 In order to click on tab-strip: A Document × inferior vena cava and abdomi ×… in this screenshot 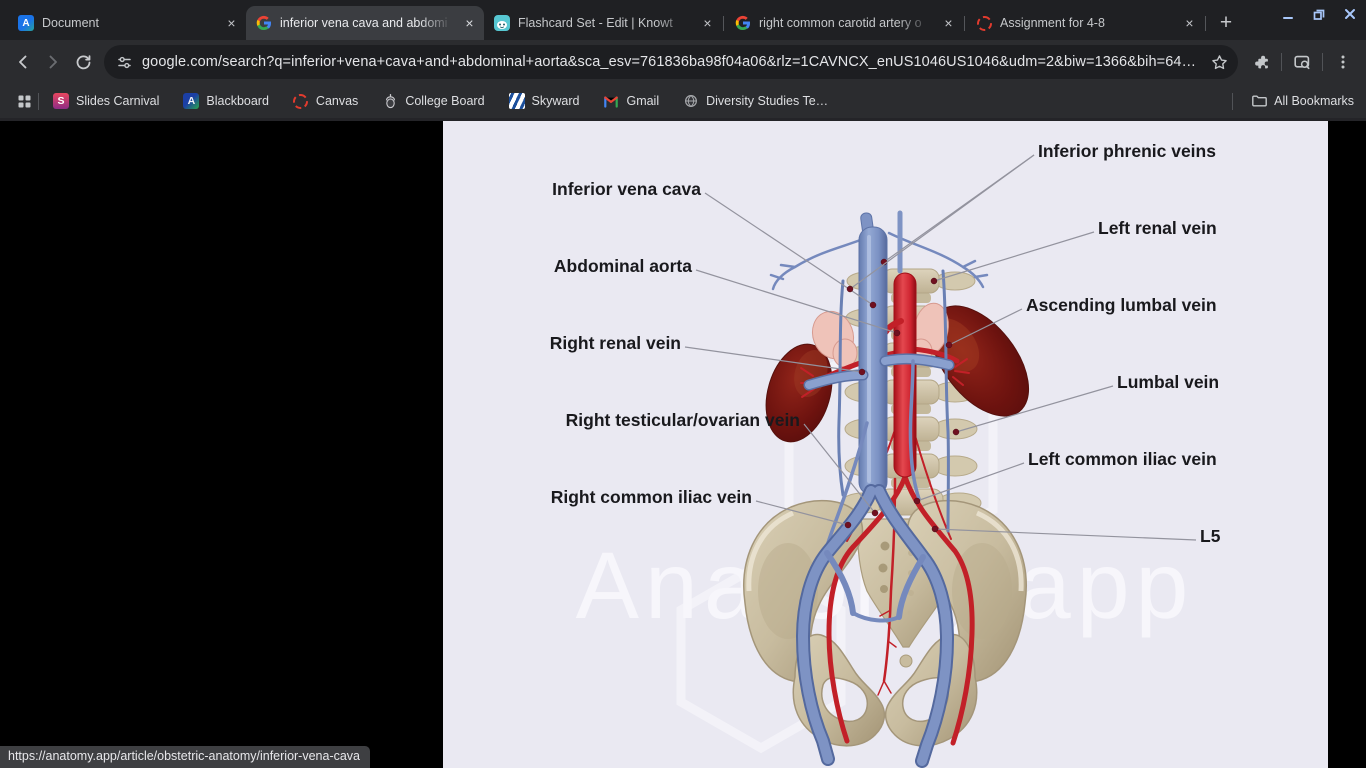, I will do `click(683, 20)`.